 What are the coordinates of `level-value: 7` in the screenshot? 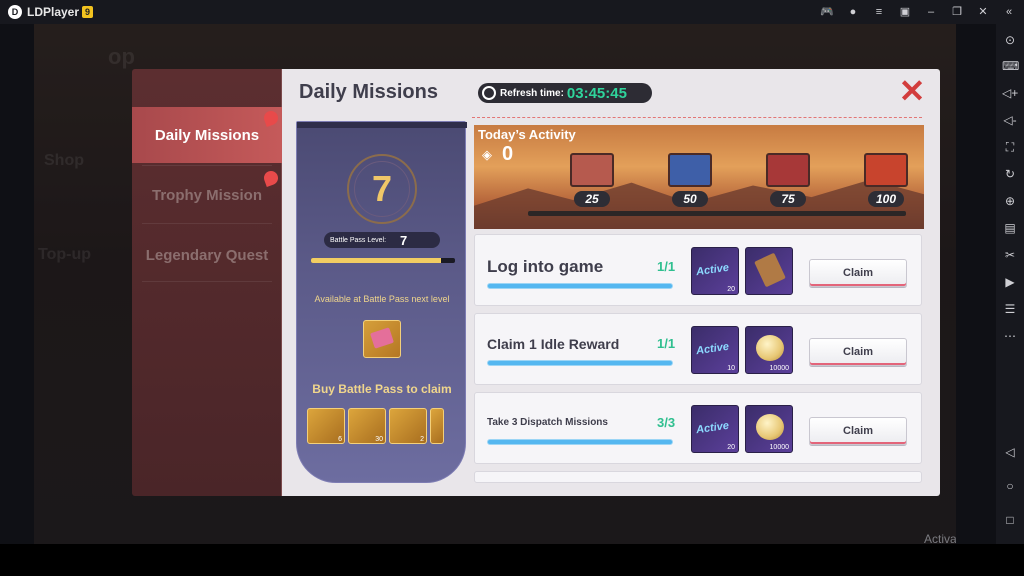 It's located at (404, 240).